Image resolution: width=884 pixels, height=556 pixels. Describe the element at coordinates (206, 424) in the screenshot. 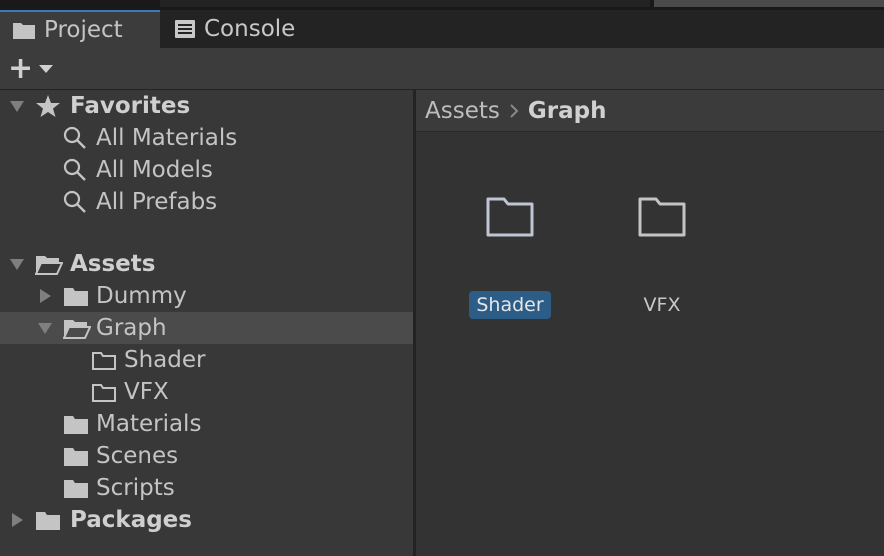

I see `tree-row-materials: Materials` at that location.